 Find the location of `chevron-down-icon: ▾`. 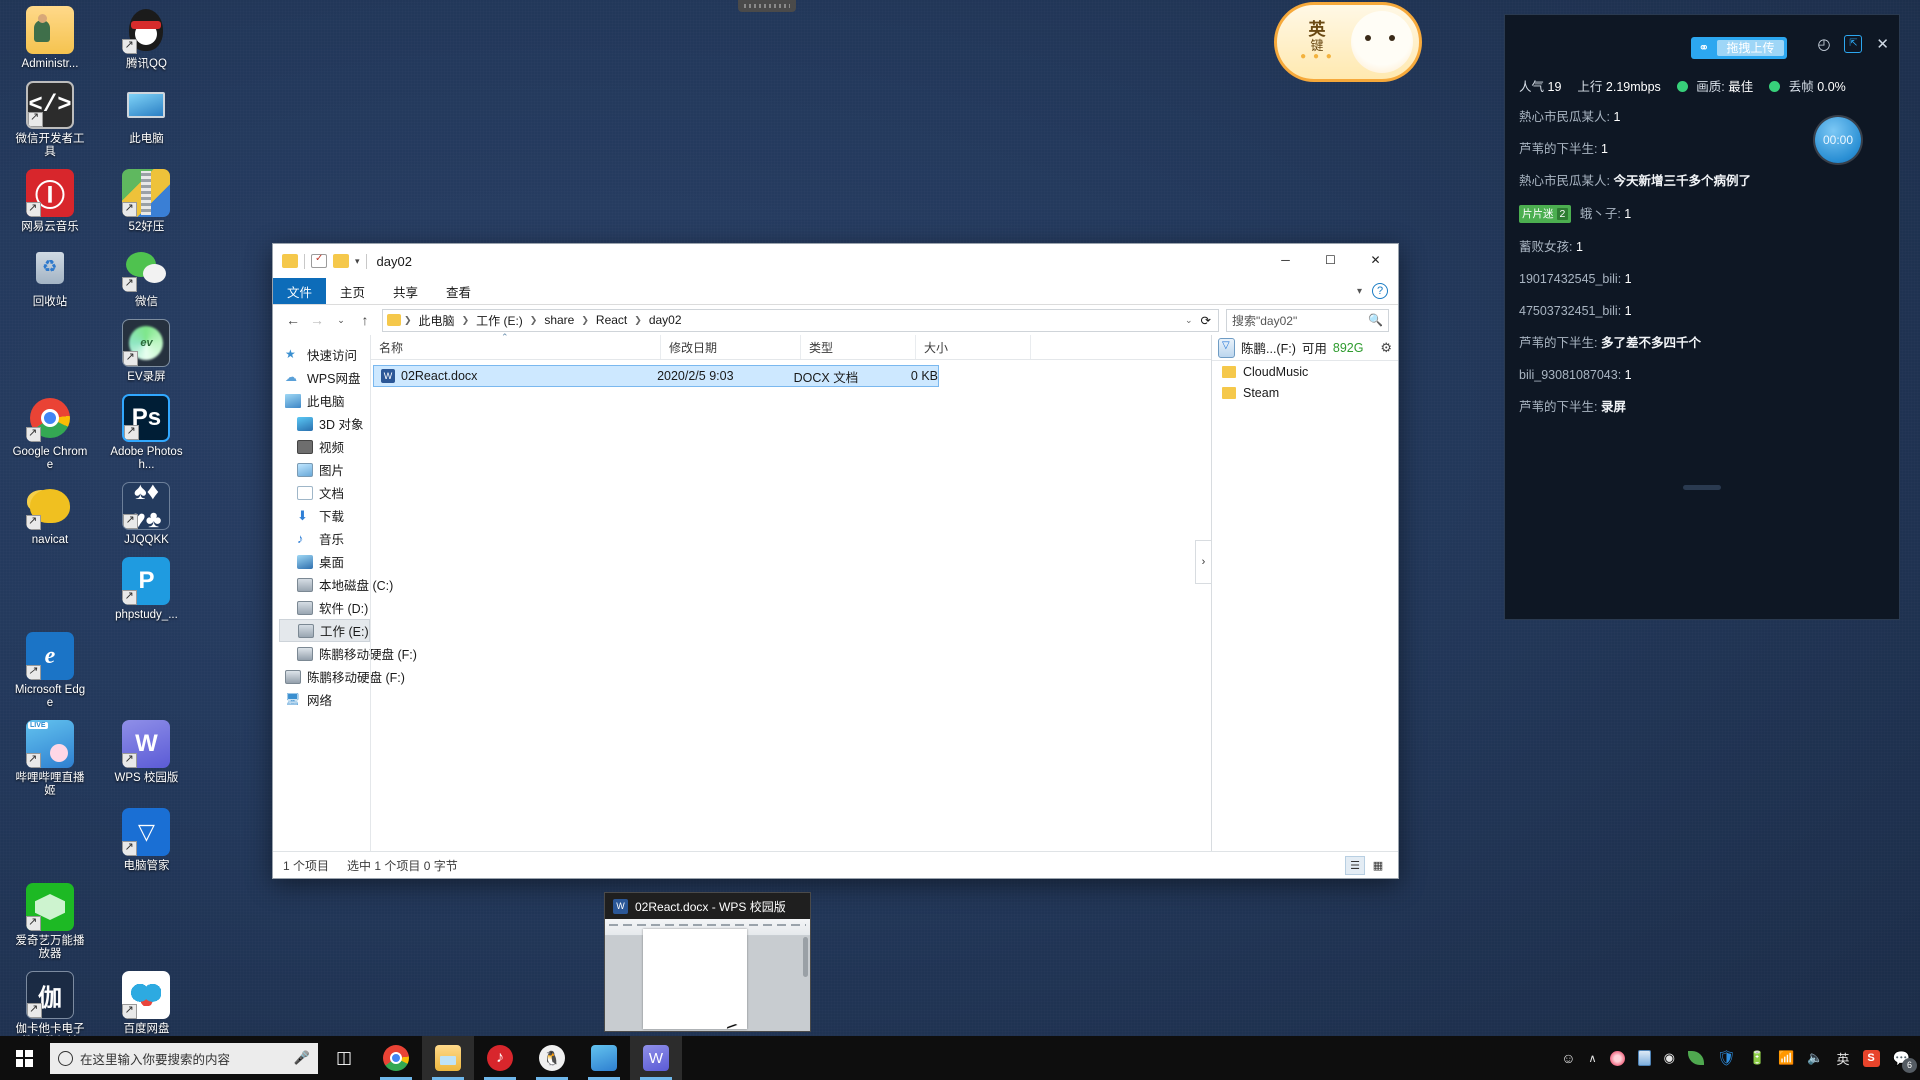

chevron-down-icon: ▾ is located at coordinates (357, 261).